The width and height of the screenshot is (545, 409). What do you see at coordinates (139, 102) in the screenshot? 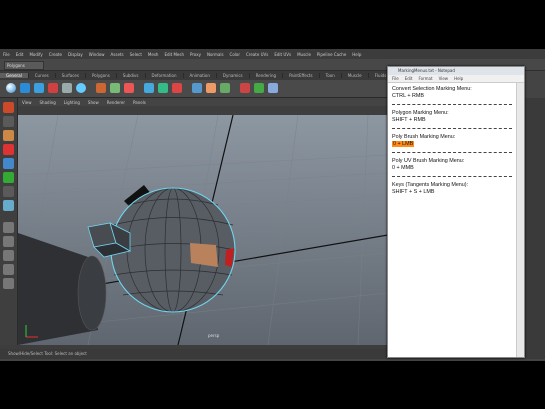
I see `vp-menu-panels: Panels` at bounding box center [139, 102].